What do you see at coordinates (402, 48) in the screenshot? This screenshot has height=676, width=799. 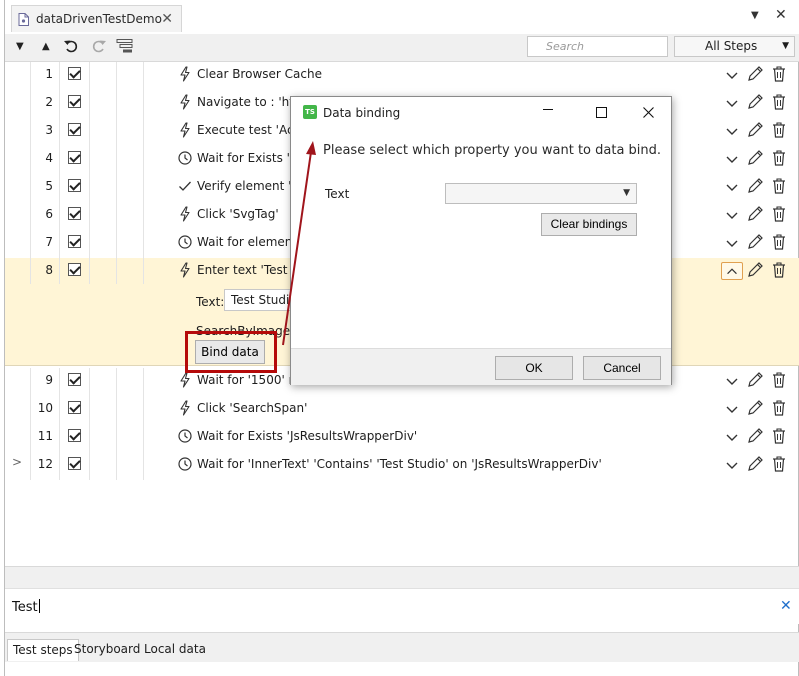 I see `steps-toolbar: ▼ ▲ Search All Steps ▼` at bounding box center [402, 48].